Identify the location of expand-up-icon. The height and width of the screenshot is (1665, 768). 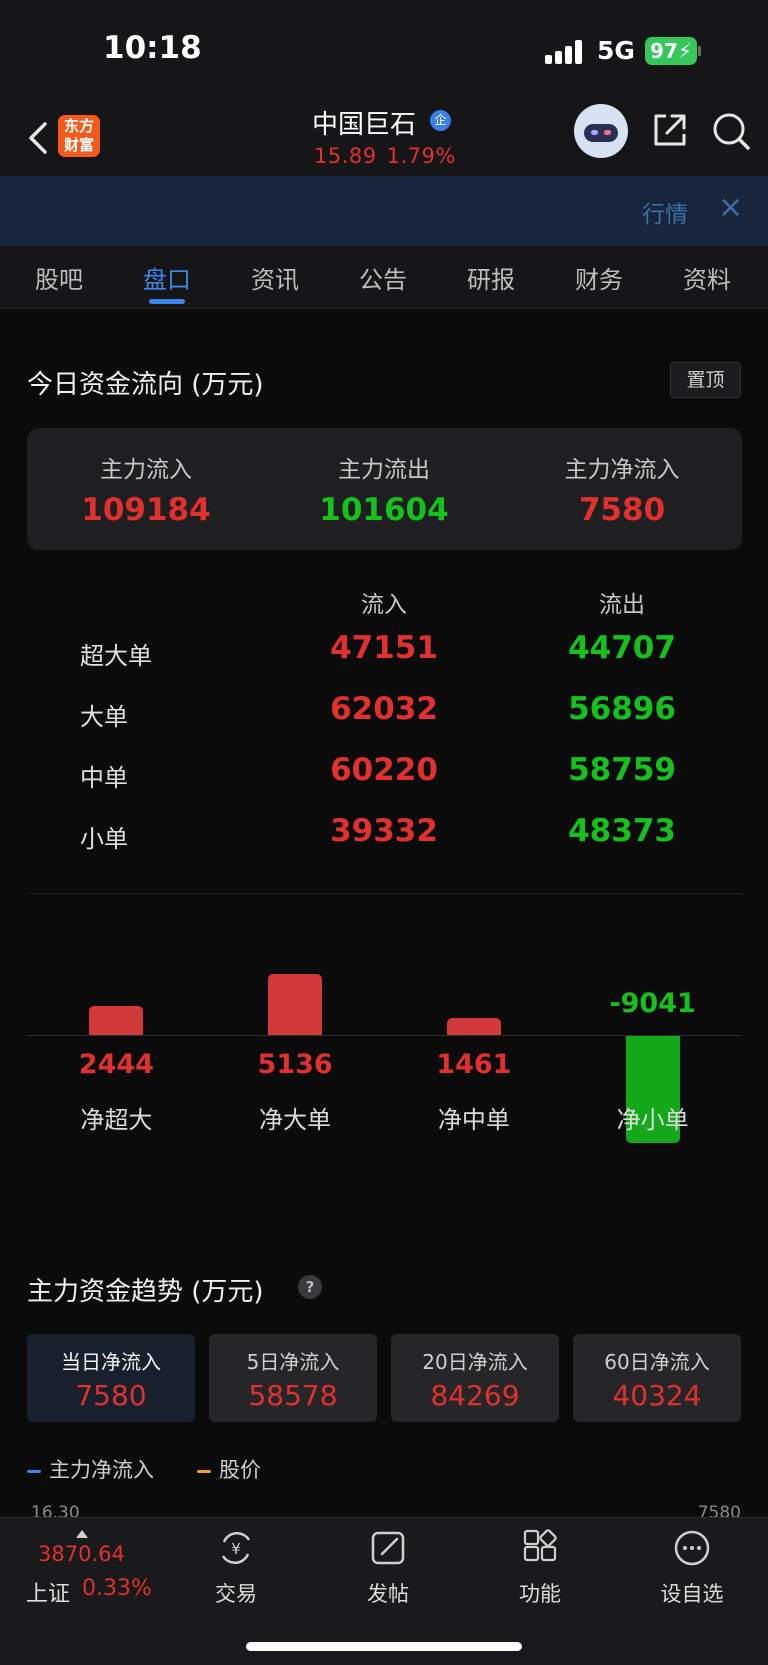
(82, 1534).